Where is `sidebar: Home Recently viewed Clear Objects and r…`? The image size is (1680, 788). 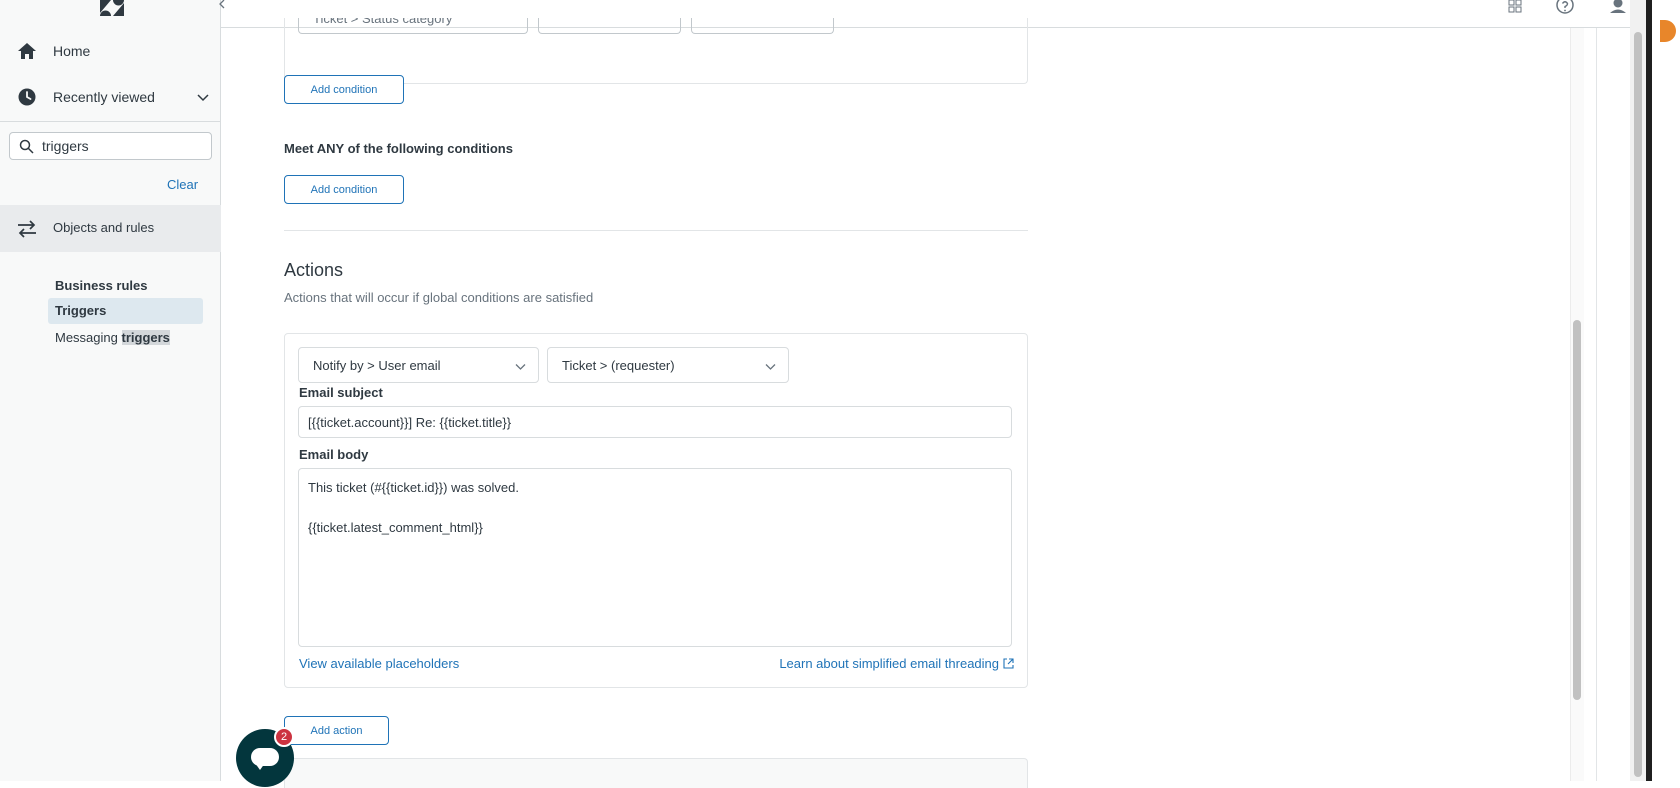
sidebar: Home Recently viewed Clear Objects and r… is located at coordinates (110, 390).